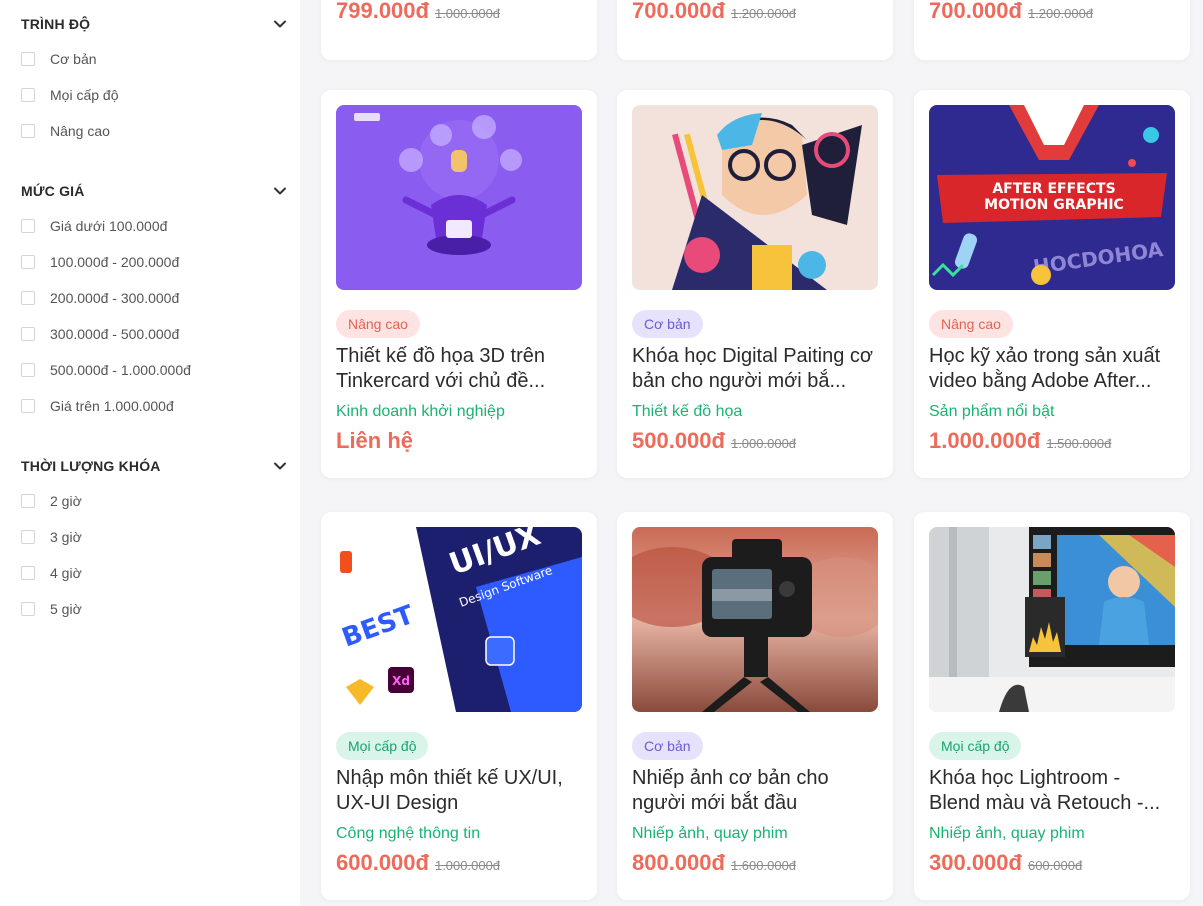 This screenshot has height=906, width=1203. What do you see at coordinates (418, 12) in the screenshot?
I see `price-row: 799.000đ 1.000.000đ` at bounding box center [418, 12].